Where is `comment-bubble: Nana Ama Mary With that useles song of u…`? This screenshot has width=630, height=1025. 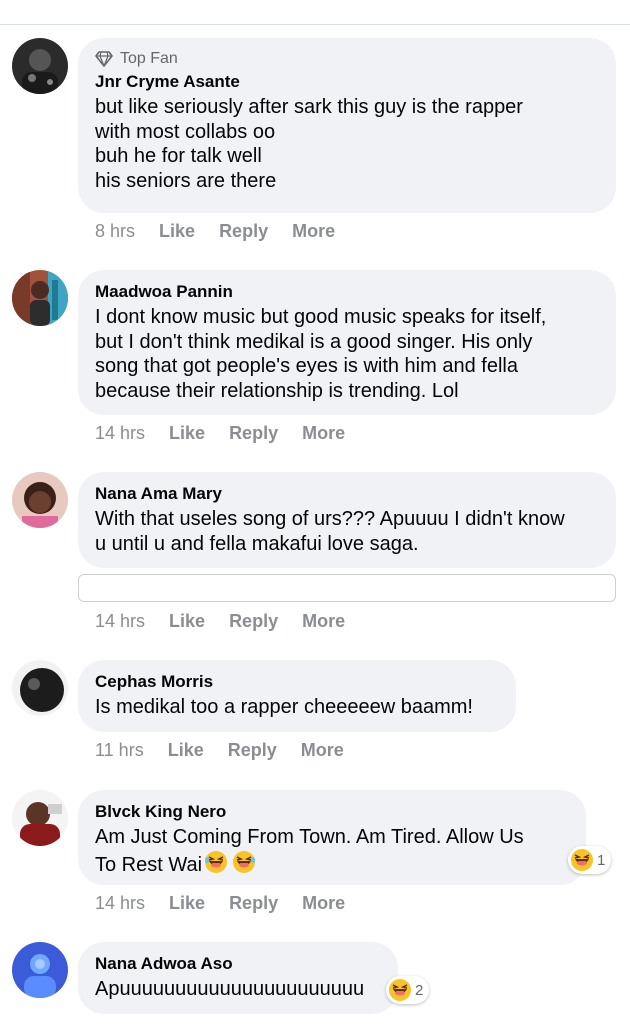 comment-bubble: Nana Ama Mary With that useles song of u… is located at coordinates (347, 520).